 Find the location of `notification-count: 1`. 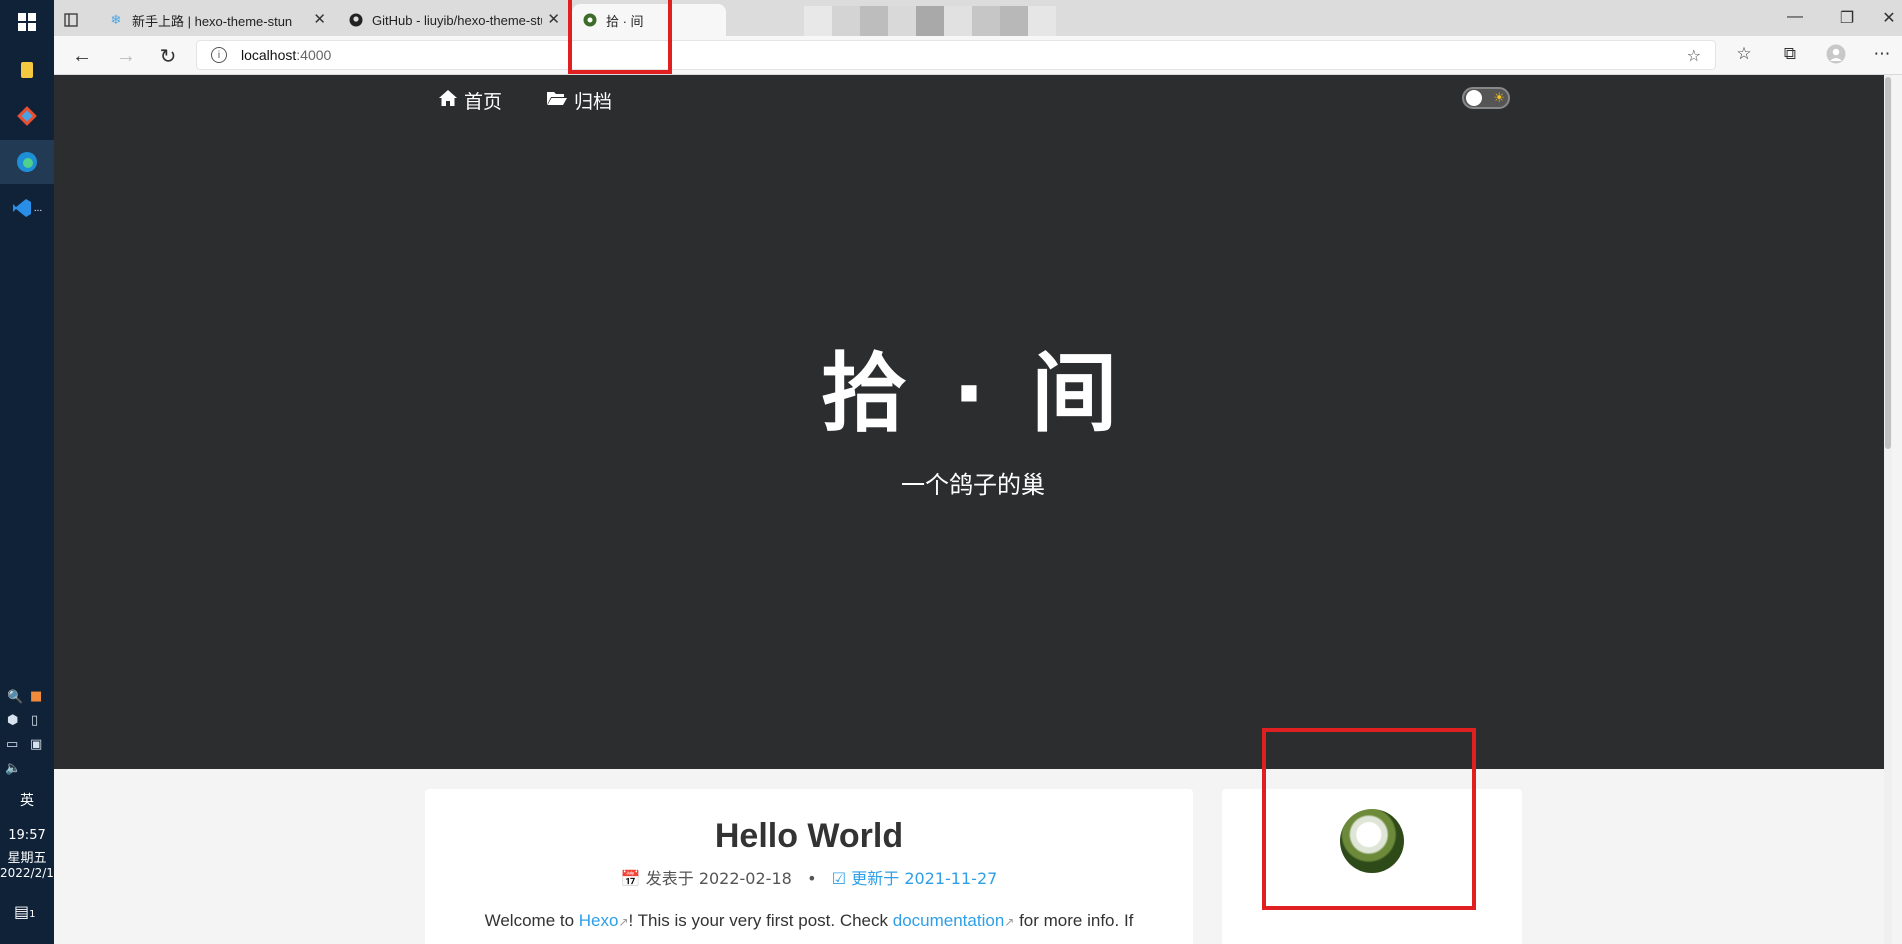

notification-count: 1 is located at coordinates (32, 914).